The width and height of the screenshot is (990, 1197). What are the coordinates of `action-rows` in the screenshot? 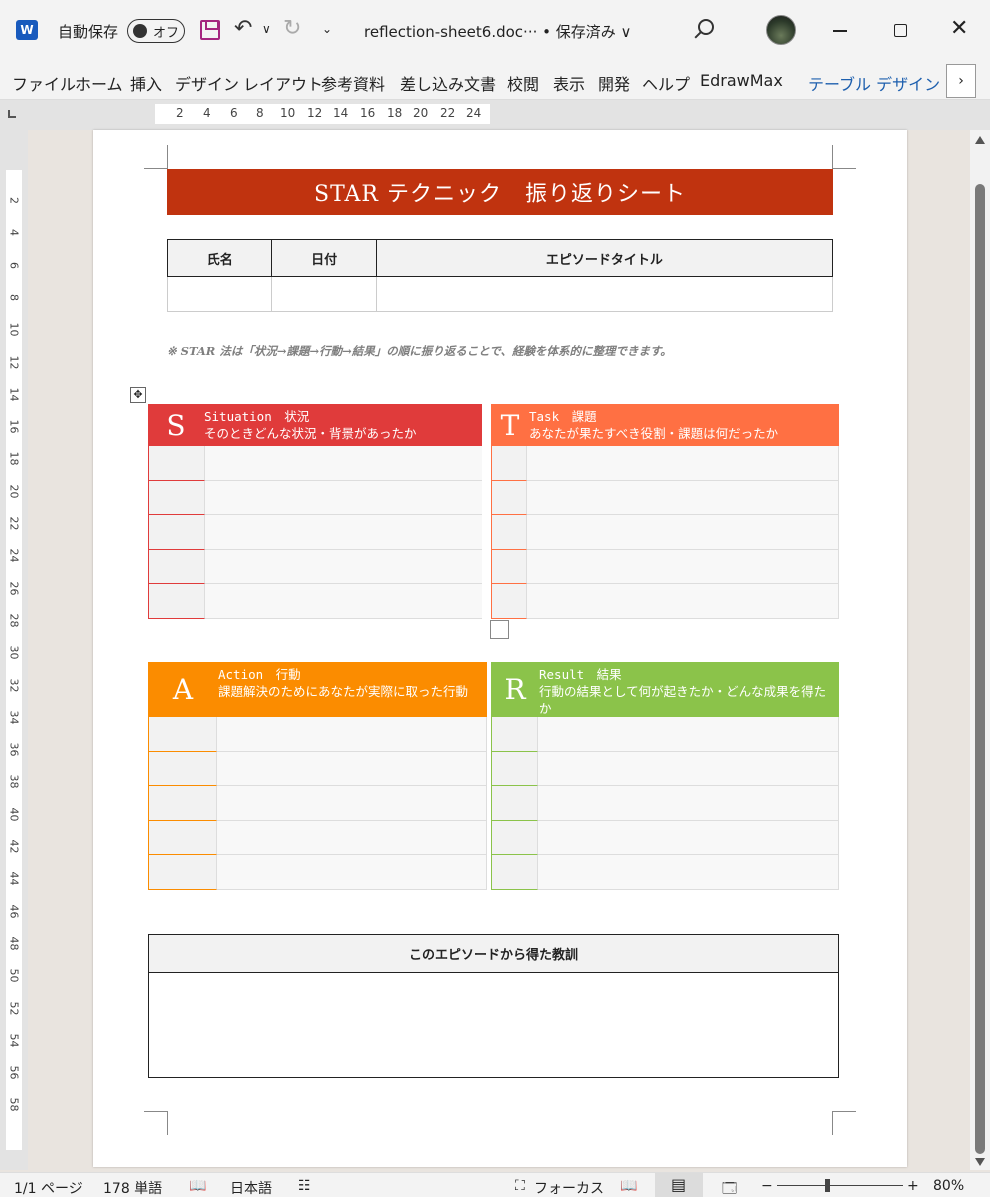 It's located at (317, 803).